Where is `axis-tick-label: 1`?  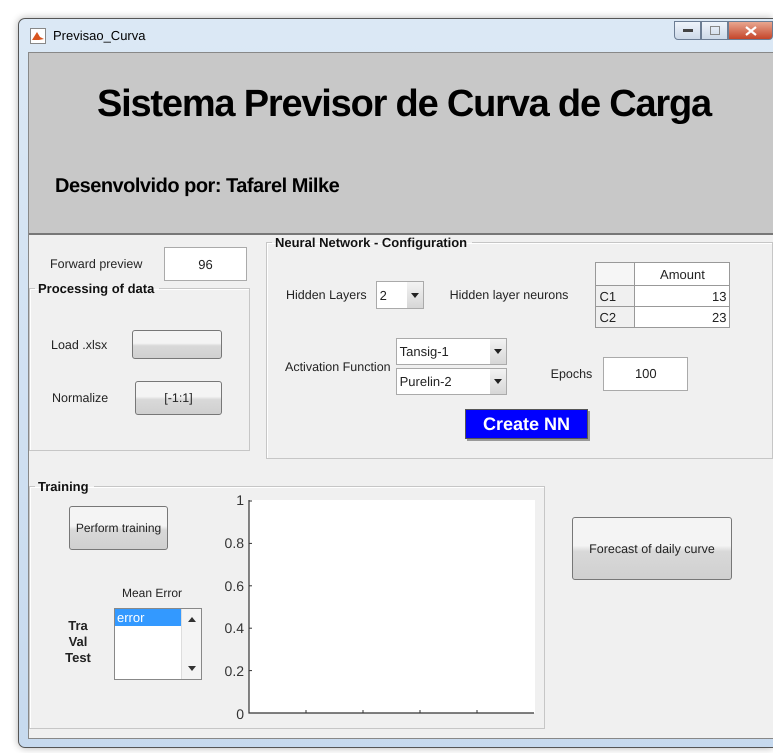
axis-tick-label: 1 is located at coordinates (240, 500).